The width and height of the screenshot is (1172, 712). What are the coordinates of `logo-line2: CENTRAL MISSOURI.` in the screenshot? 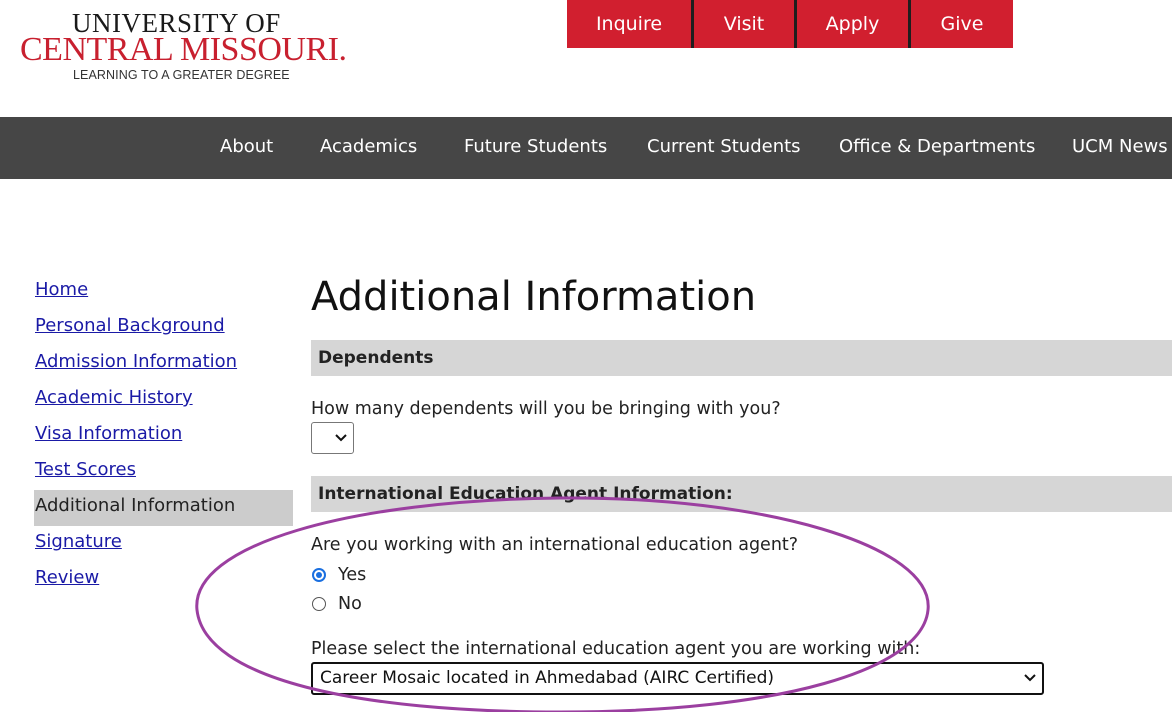 It's located at (183, 49).